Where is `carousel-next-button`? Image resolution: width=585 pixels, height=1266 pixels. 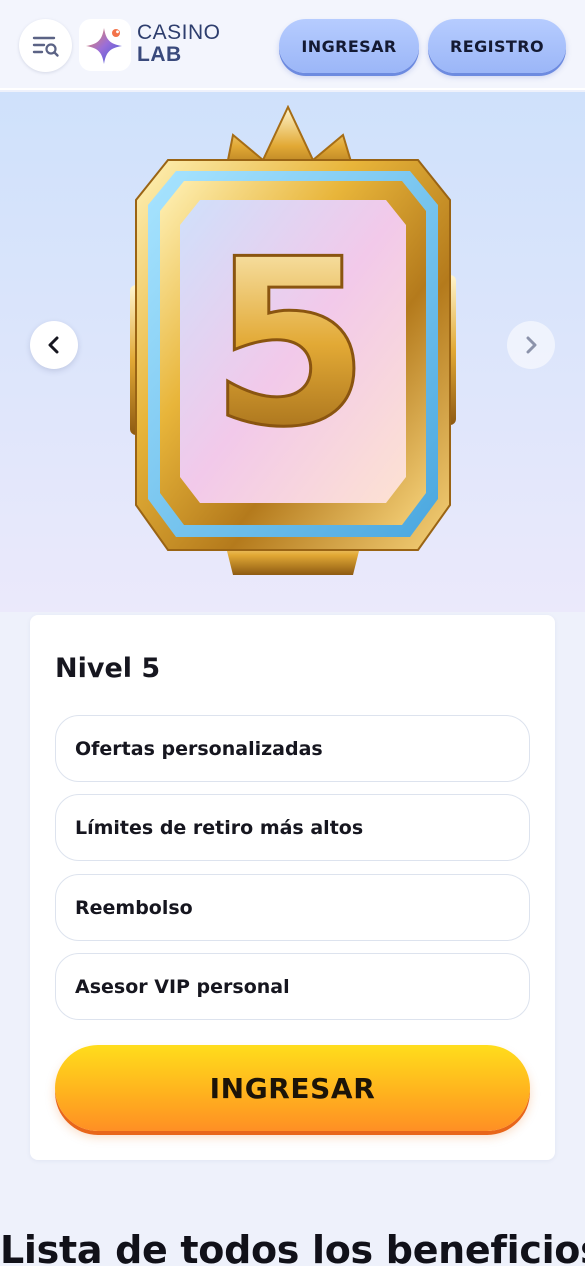 carousel-next-button is located at coordinates (531, 345).